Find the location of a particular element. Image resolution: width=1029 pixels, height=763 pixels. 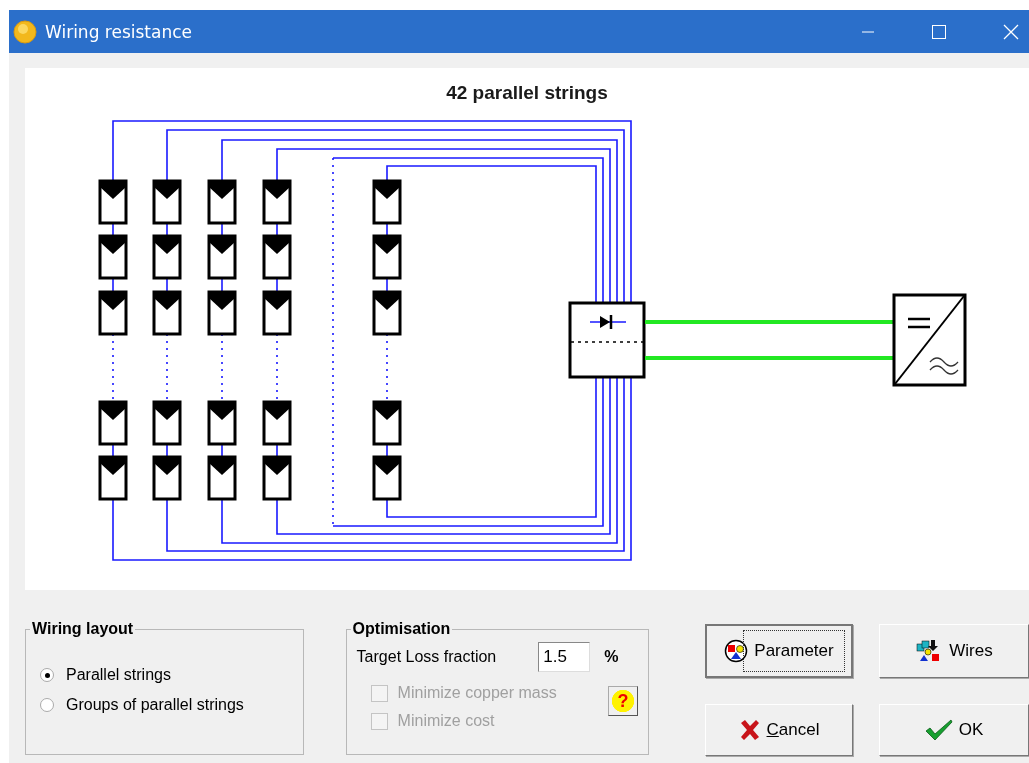

check-icon is located at coordinates (938, 730).